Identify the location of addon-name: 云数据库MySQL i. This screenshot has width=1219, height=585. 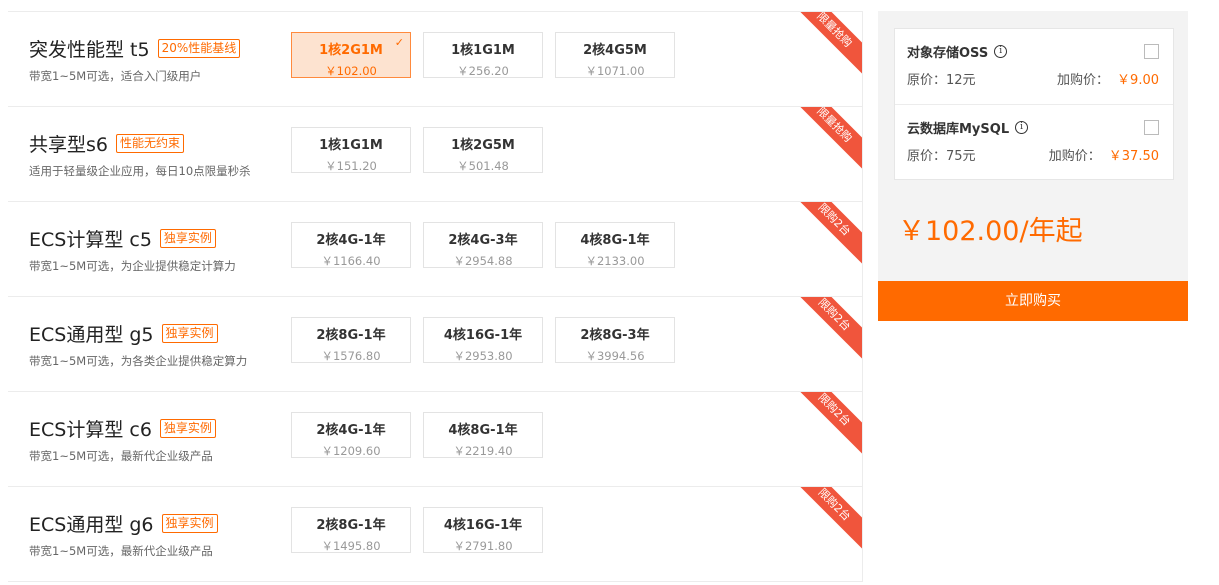
(968, 127).